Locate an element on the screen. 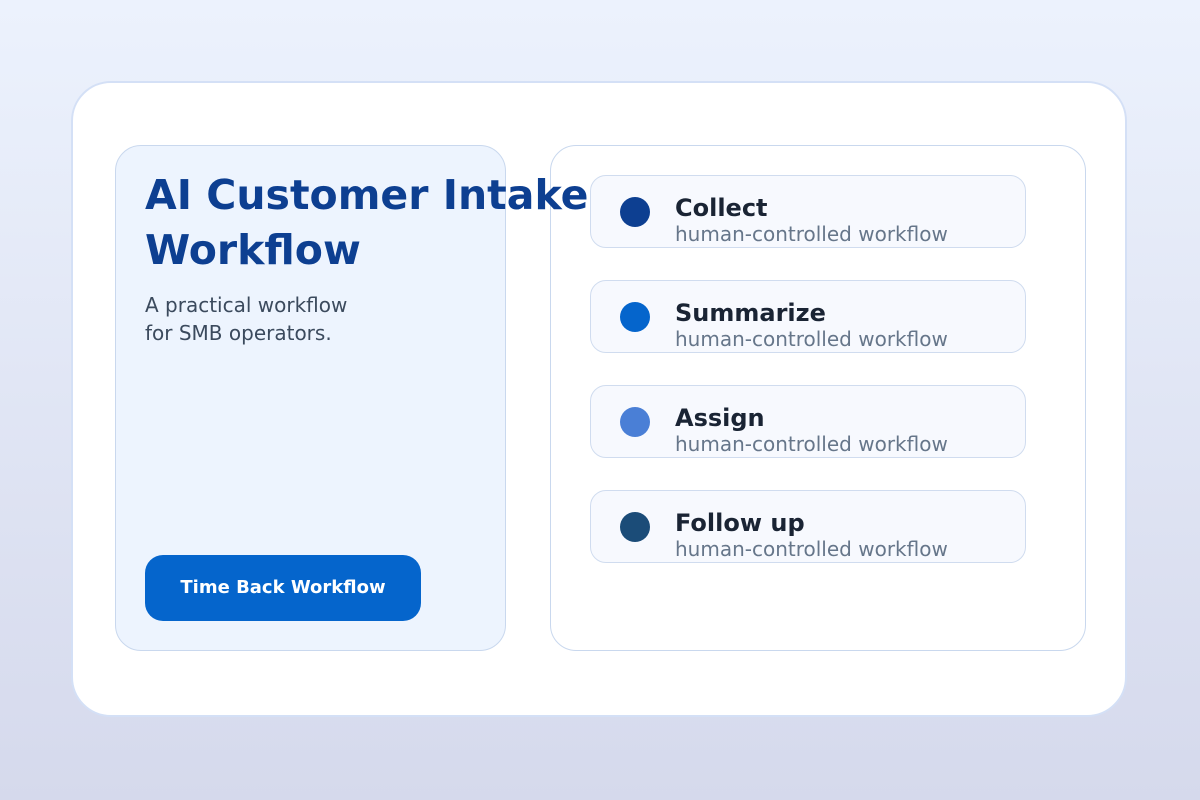  page-subtitle-line-1: A practical workflow is located at coordinates (246, 305).